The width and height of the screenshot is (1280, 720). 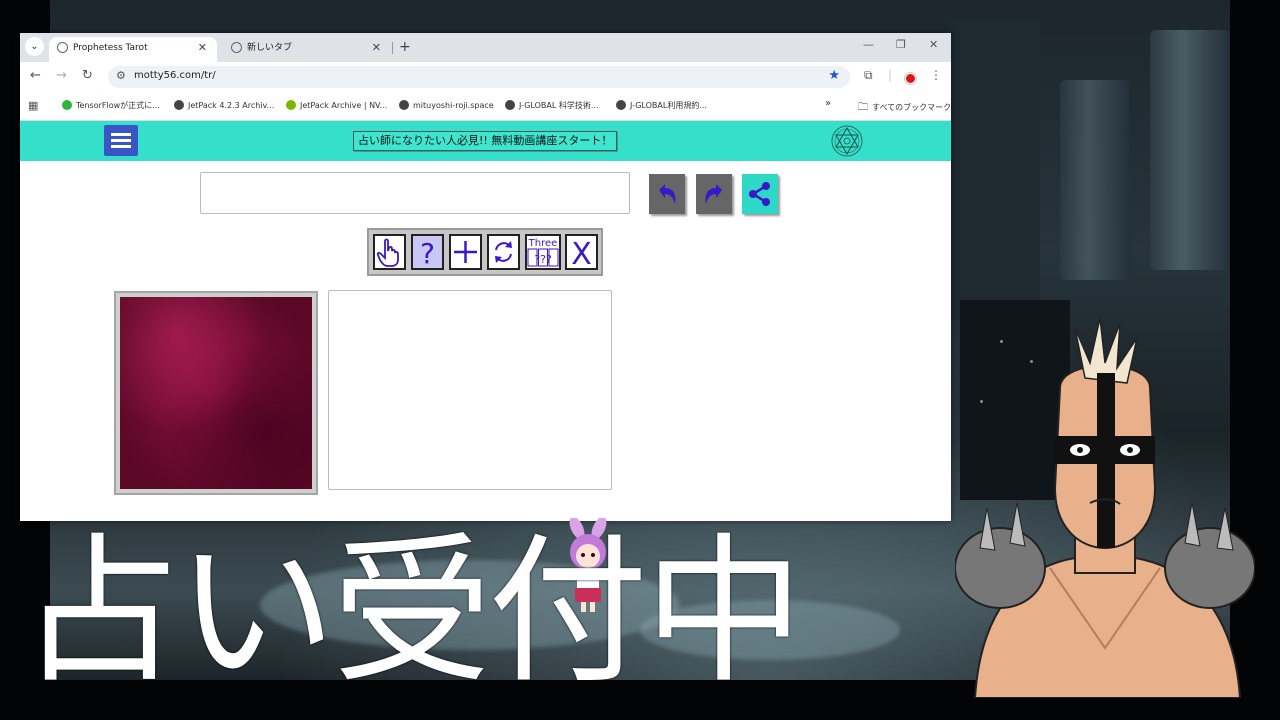 I want to click on share-icon, so click(x=759, y=194).